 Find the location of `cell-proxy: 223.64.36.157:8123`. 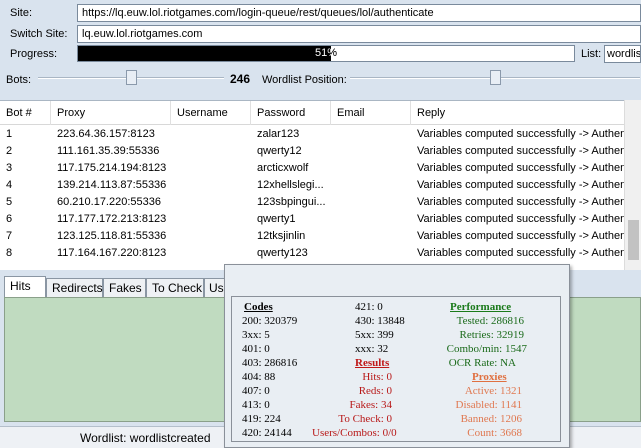

cell-proxy: 223.64.36.157:8123 is located at coordinates (106, 134).